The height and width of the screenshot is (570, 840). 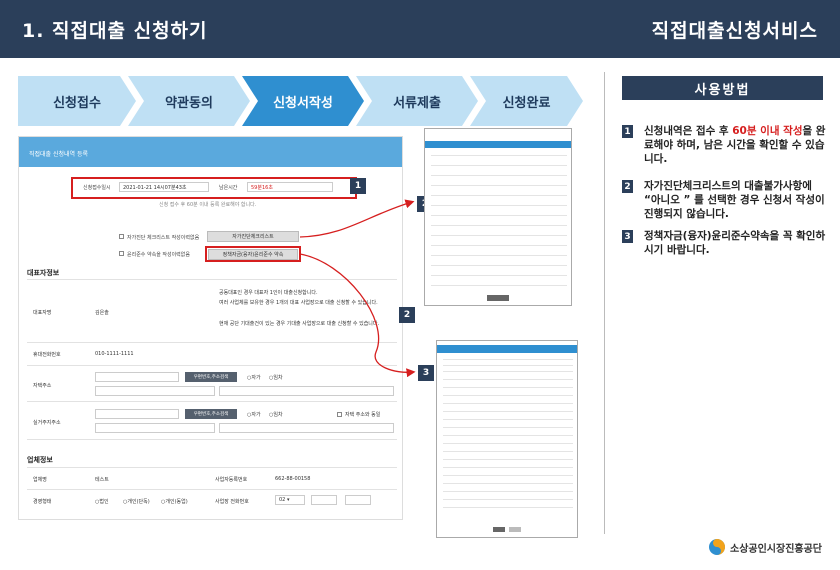 What do you see at coordinates (767, 131) in the screenshot?
I see `howto-highlight: 60분 이내 작성` at bounding box center [767, 131].